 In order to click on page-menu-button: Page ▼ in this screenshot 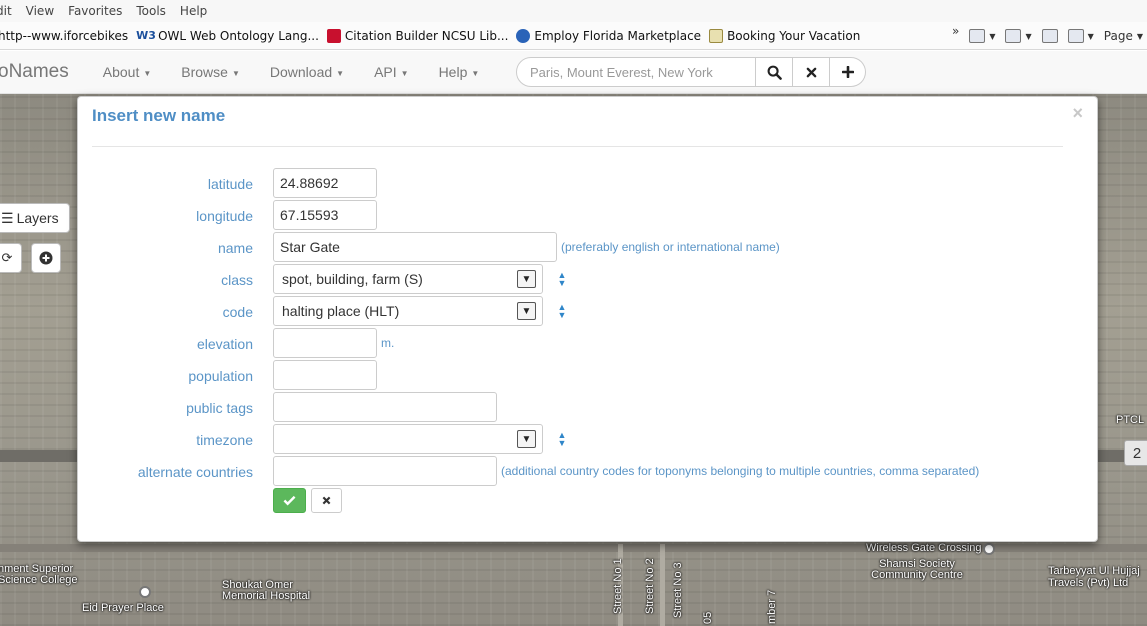, I will do `click(1123, 36)`.